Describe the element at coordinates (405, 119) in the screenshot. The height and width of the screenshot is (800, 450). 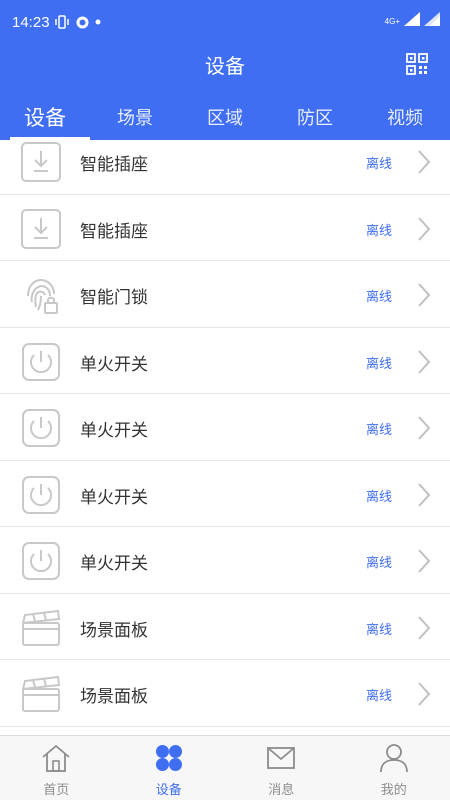
I see `tab-videos: 视频` at that location.